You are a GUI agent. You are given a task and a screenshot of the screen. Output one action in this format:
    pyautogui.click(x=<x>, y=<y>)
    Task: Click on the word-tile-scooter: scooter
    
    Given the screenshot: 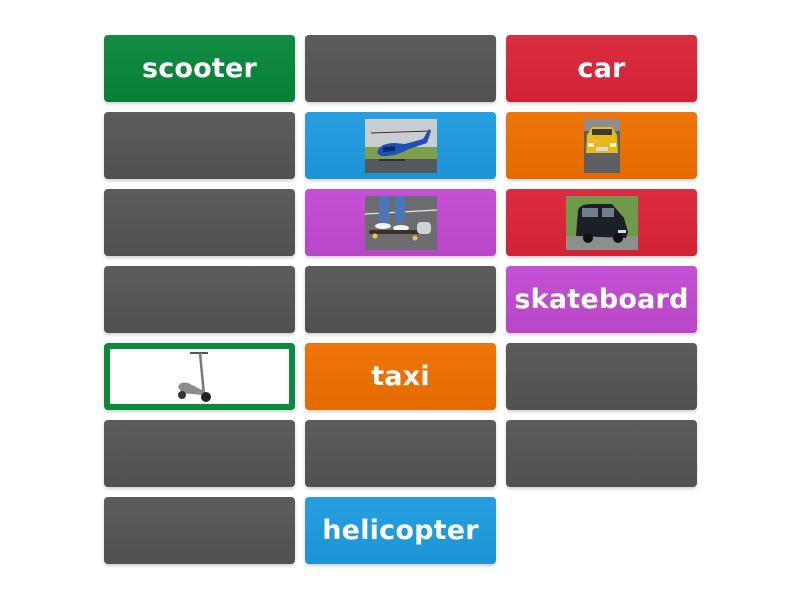 What is the action you would take?
    pyautogui.click(x=199, y=68)
    